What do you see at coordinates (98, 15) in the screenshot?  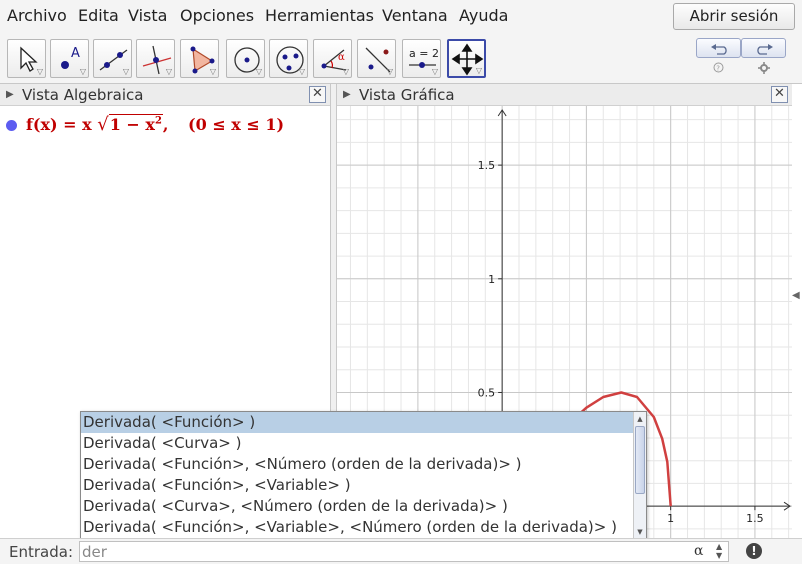 I see `menu-edita: Edita` at bounding box center [98, 15].